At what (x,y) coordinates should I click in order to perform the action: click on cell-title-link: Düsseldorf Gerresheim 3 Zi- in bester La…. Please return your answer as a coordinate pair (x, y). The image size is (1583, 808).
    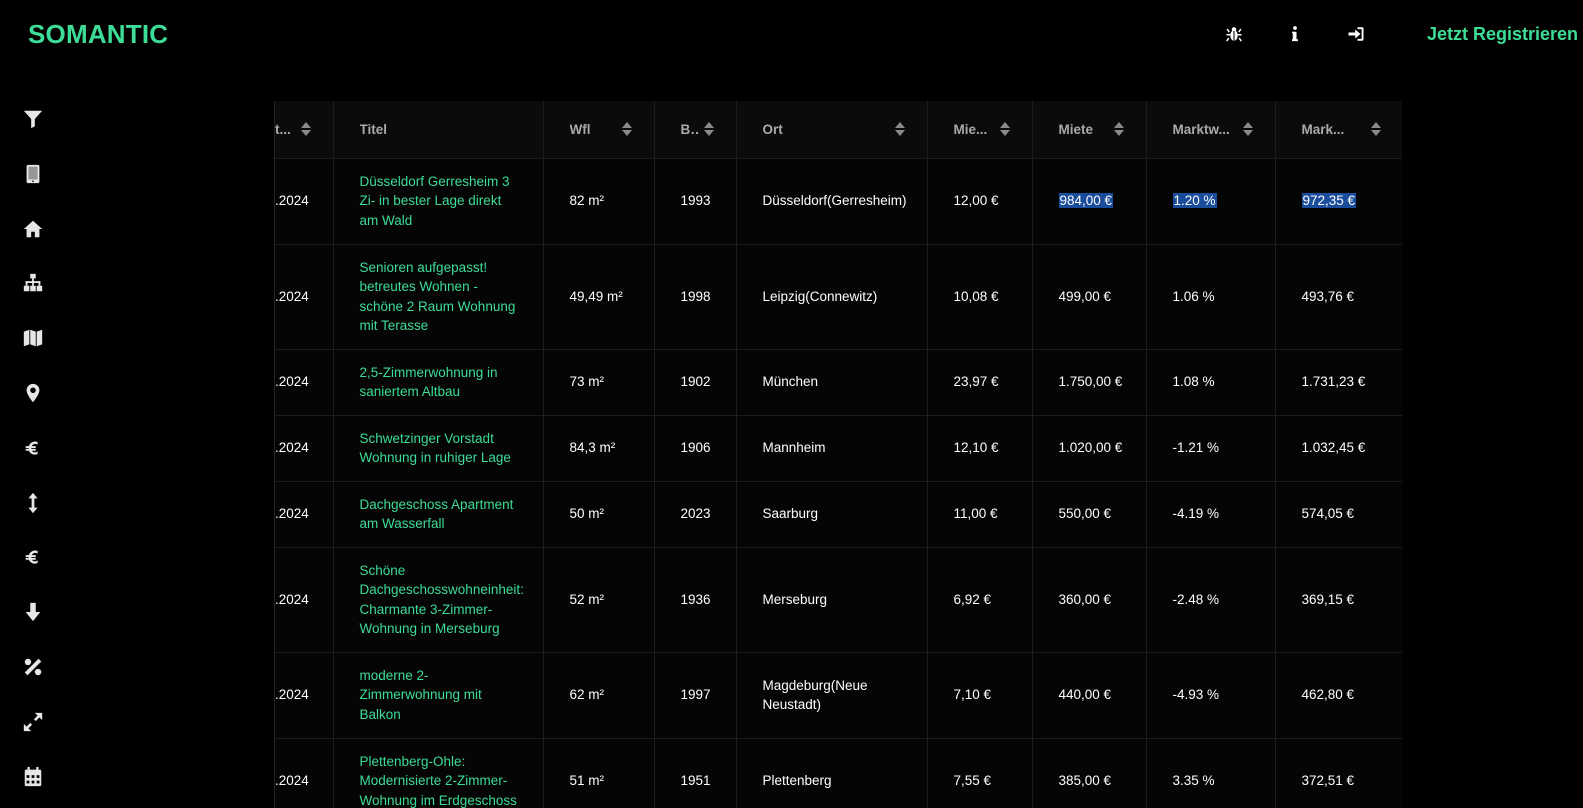
    Looking at the image, I should click on (438, 201).